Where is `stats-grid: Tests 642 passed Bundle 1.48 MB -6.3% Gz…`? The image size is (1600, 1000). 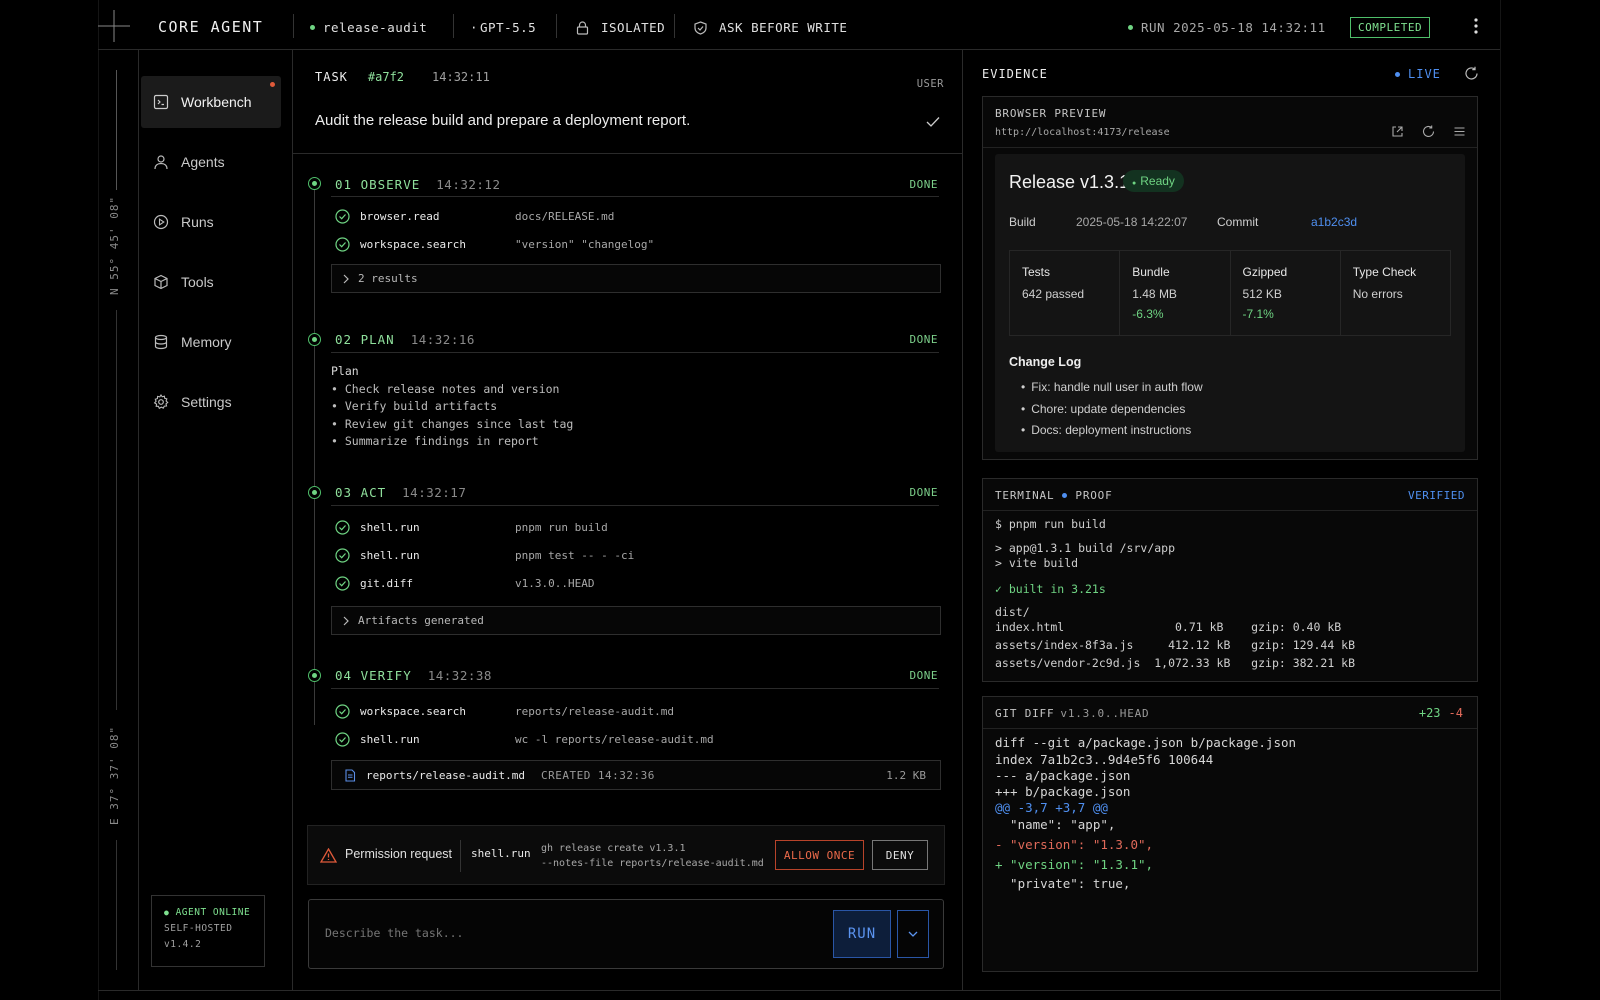
stats-grid: Tests 642 passed Bundle 1.48 MB -6.3% Gz… is located at coordinates (1230, 293).